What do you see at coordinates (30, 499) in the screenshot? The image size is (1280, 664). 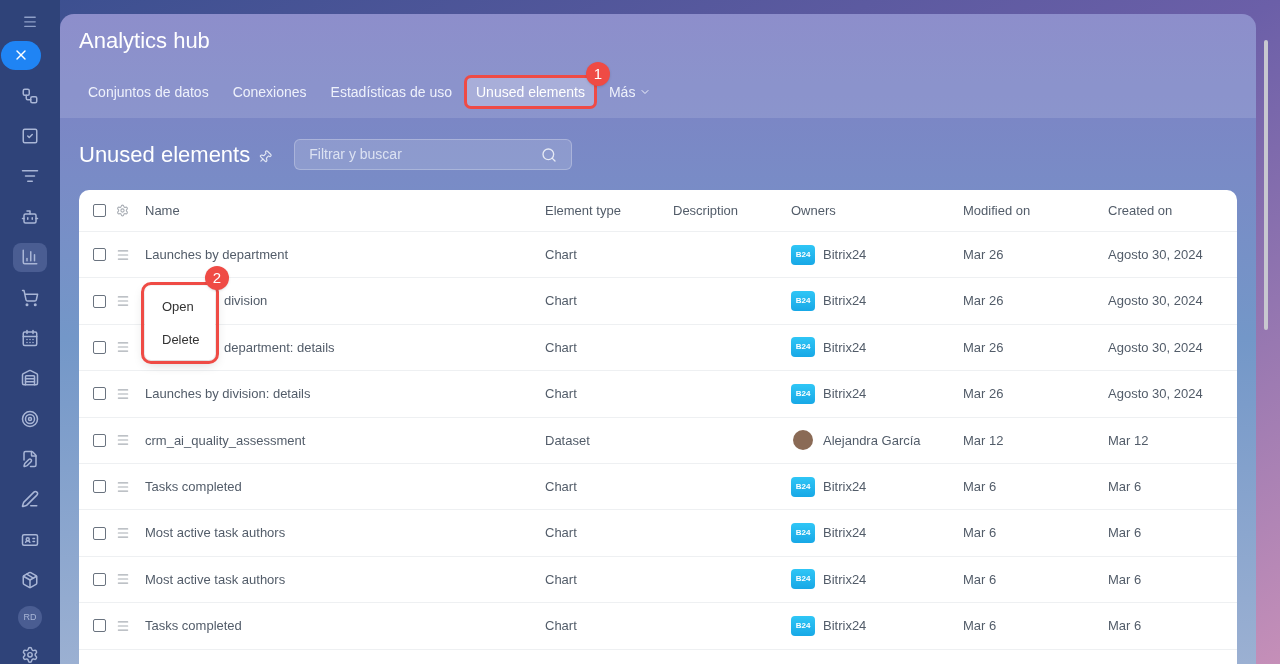 I see `pen-icon` at bounding box center [30, 499].